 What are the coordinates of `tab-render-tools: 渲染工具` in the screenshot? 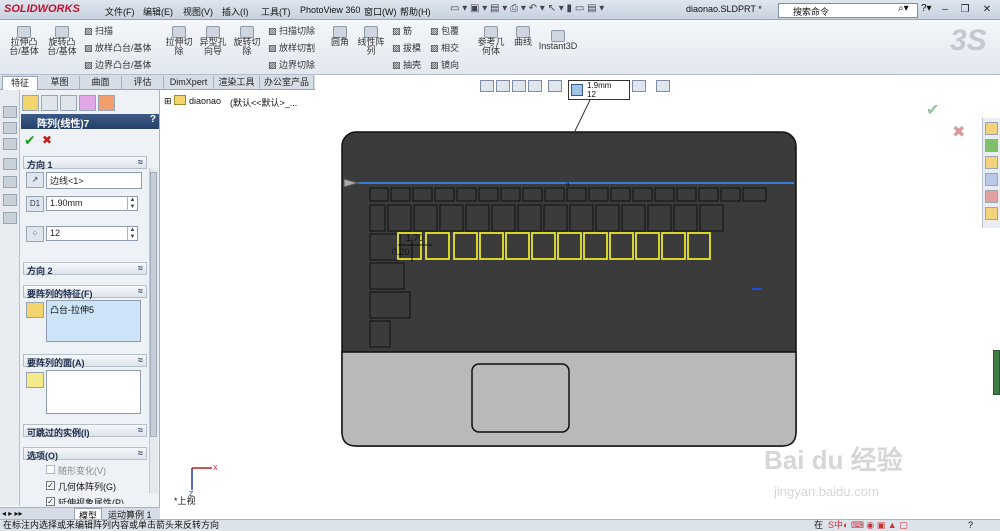 It's located at (237, 83).